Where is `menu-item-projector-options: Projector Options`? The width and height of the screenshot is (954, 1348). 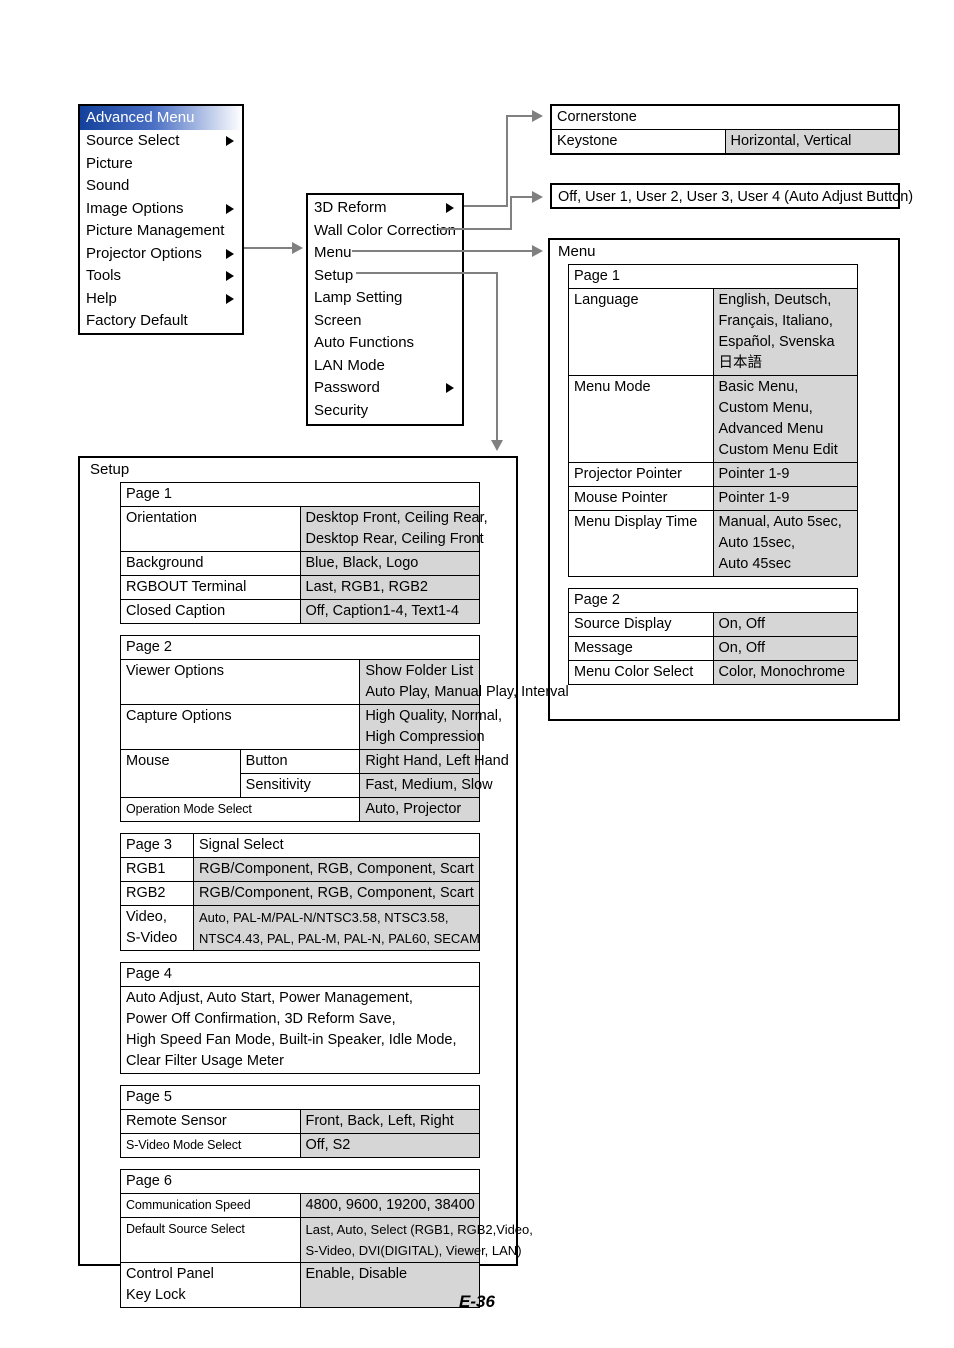 menu-item-projector-options: Projector Options is located at coordinates (161, 254).